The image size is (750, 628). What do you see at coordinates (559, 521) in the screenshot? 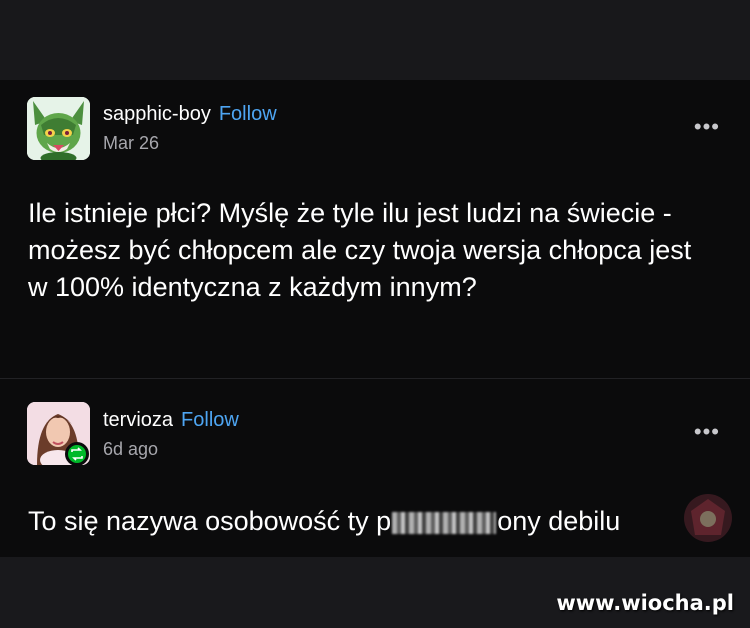
I see `post-body-text-end: ony debilu` at bounding box center [559, 521].